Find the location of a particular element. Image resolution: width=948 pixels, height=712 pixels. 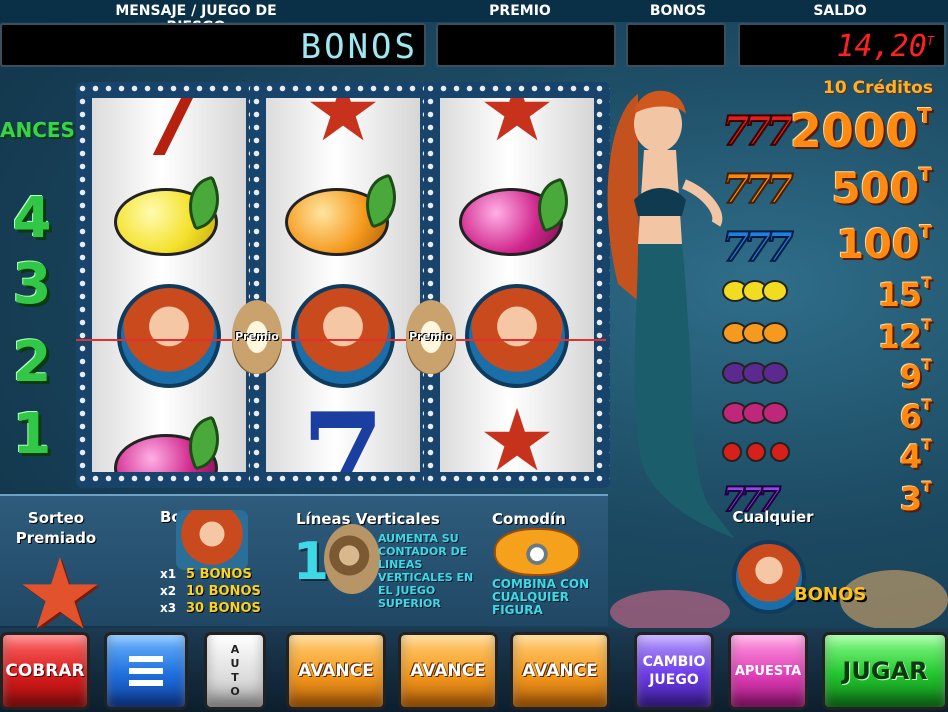

pay-row-red-sevens: 777 2000T is located at coordinates (833, 131).